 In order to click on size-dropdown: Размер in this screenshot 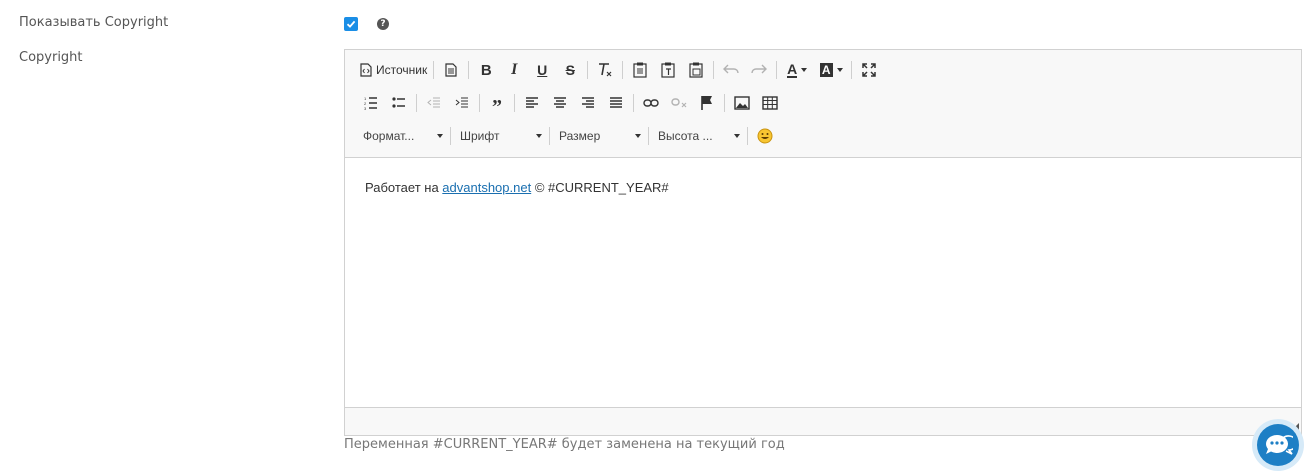, I will do `click(599, 136)`.